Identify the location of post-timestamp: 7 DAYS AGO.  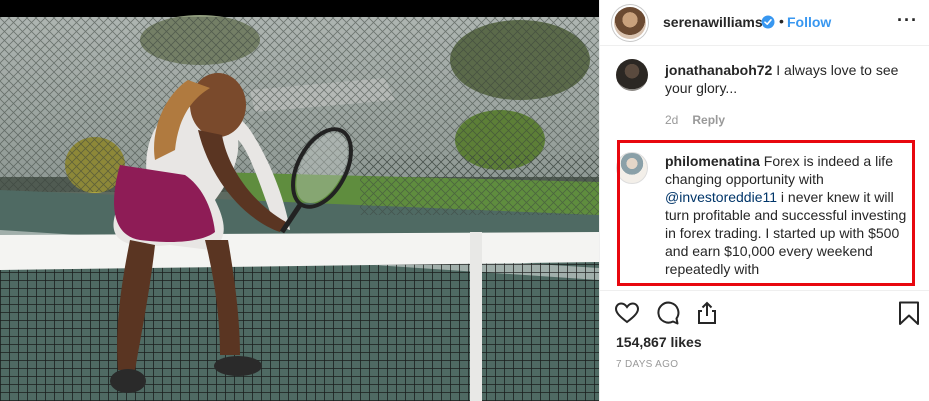
(647, 364).